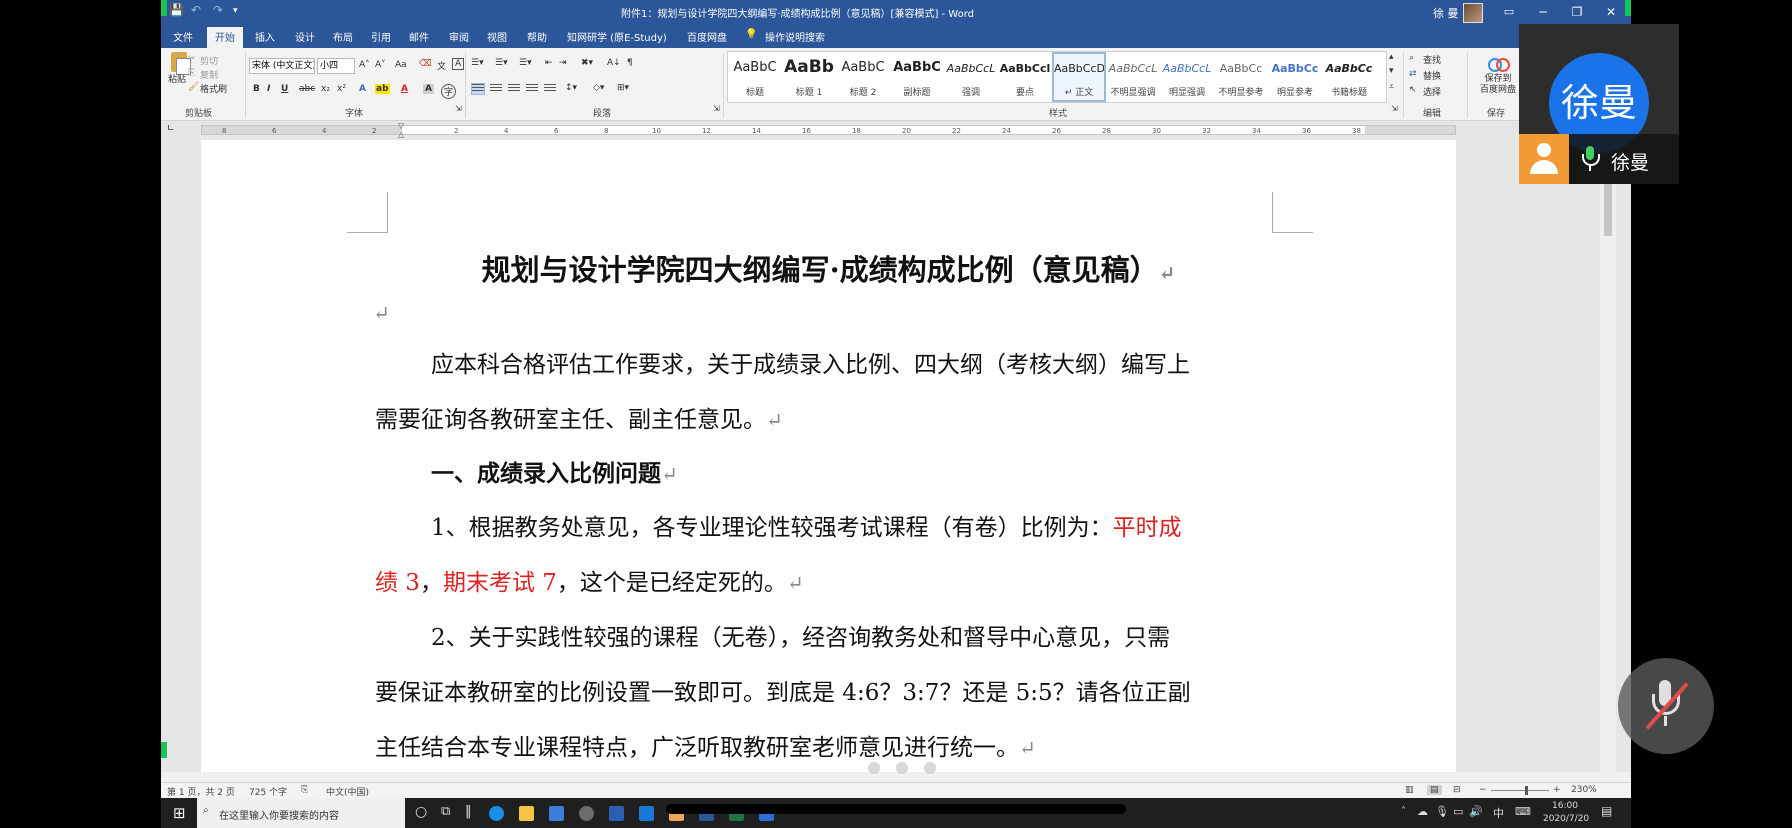 The height and width of the screenshot is (828, 1792). Describe the element at coordinates (225, 38) in the screenshot. I see `tab-home: 开始` at that location.